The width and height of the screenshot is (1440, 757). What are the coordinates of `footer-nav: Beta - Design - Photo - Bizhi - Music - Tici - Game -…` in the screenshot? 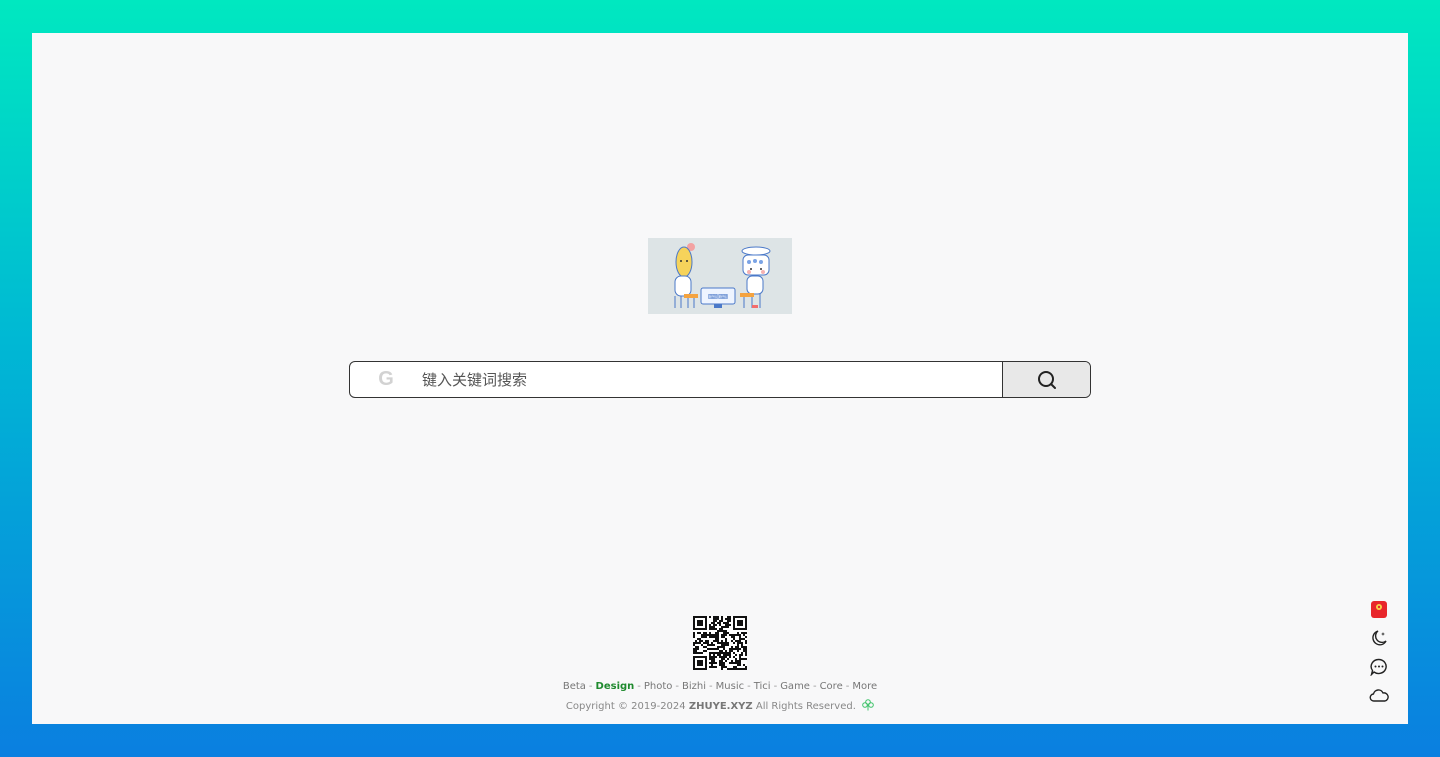 It's located at (720, 686).